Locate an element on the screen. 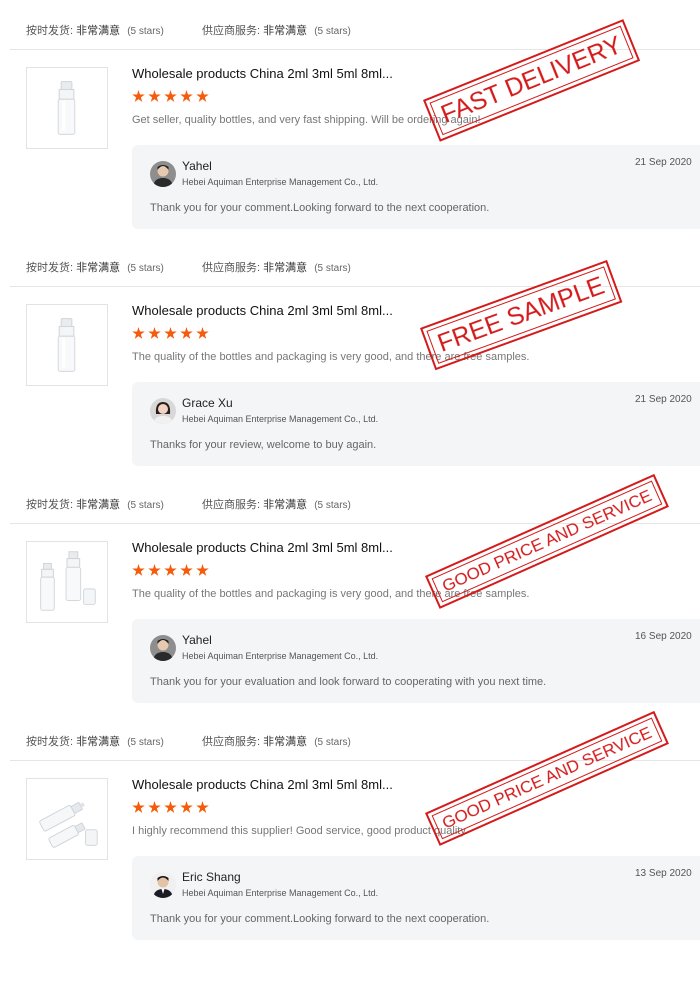 Image resolution: width=700 pixels, height=986 pixels. lying-spray-bottles-icon is located at coordinates (67, 819).